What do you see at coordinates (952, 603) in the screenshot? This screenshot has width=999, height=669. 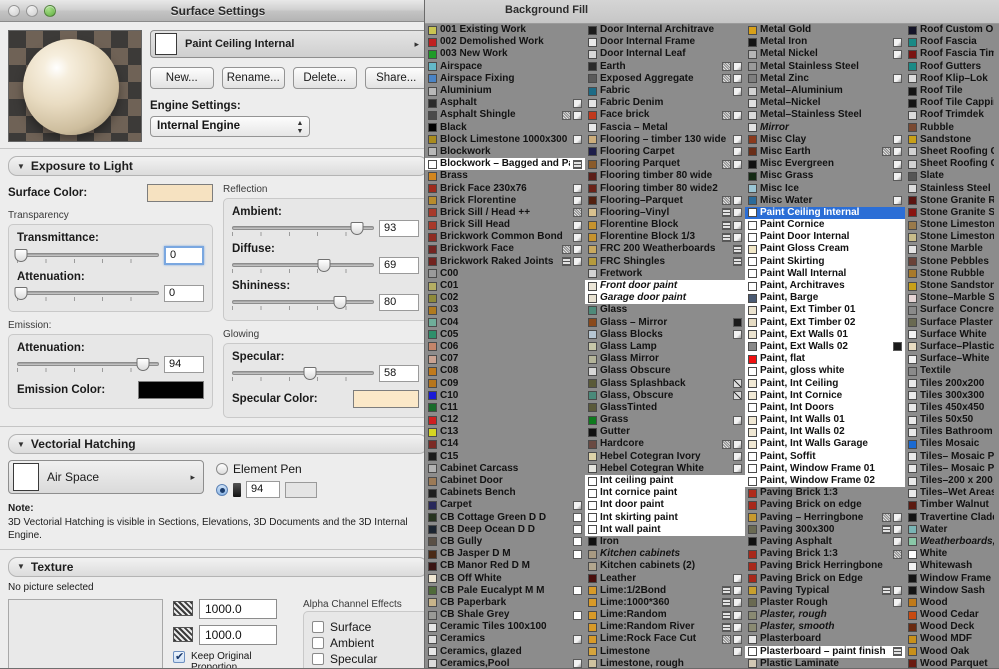 I see `material-list-item: Wood` at bounding box center [952, 603].